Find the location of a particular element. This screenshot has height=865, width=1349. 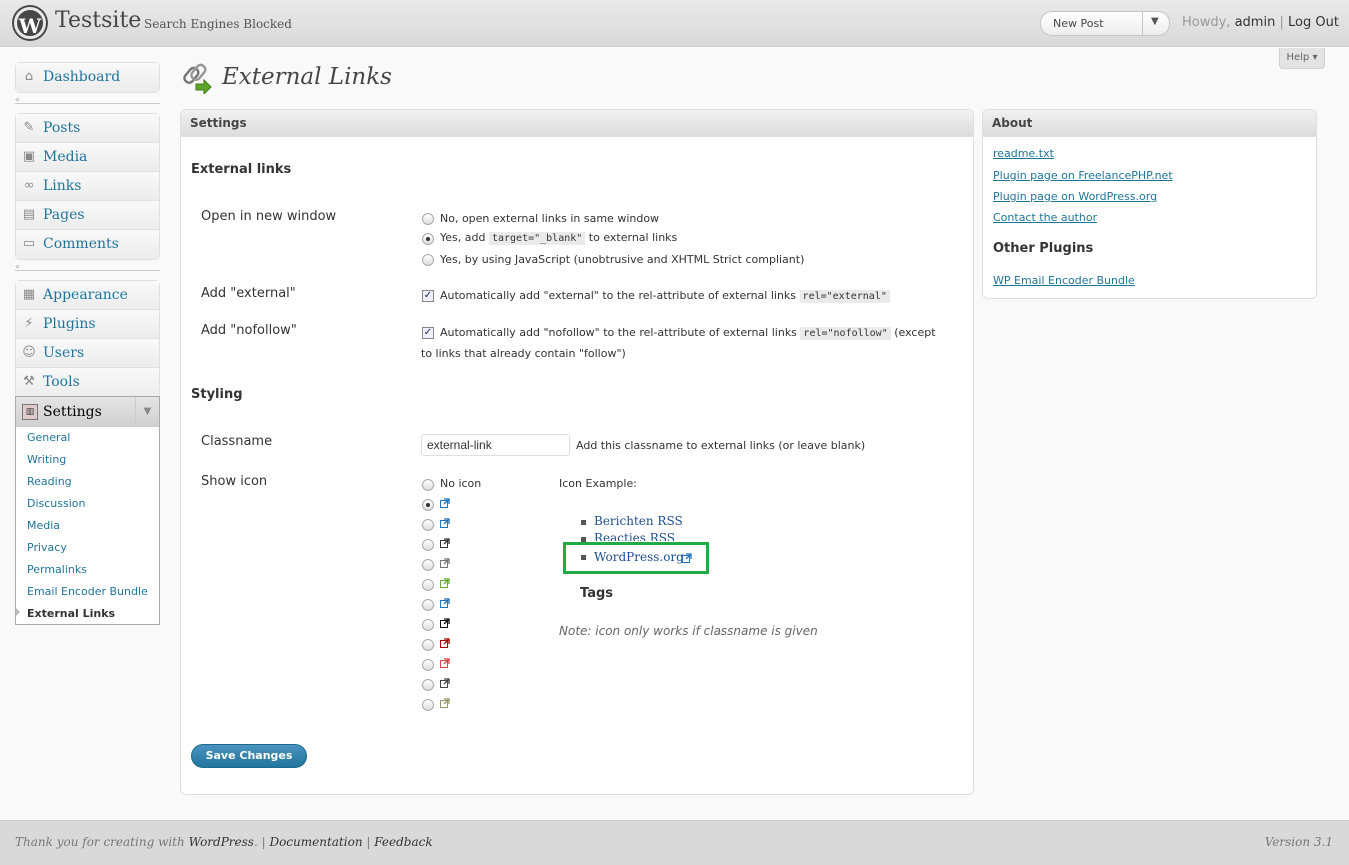

submenu-privacy: Privacy is located at coordinates (47, 547).